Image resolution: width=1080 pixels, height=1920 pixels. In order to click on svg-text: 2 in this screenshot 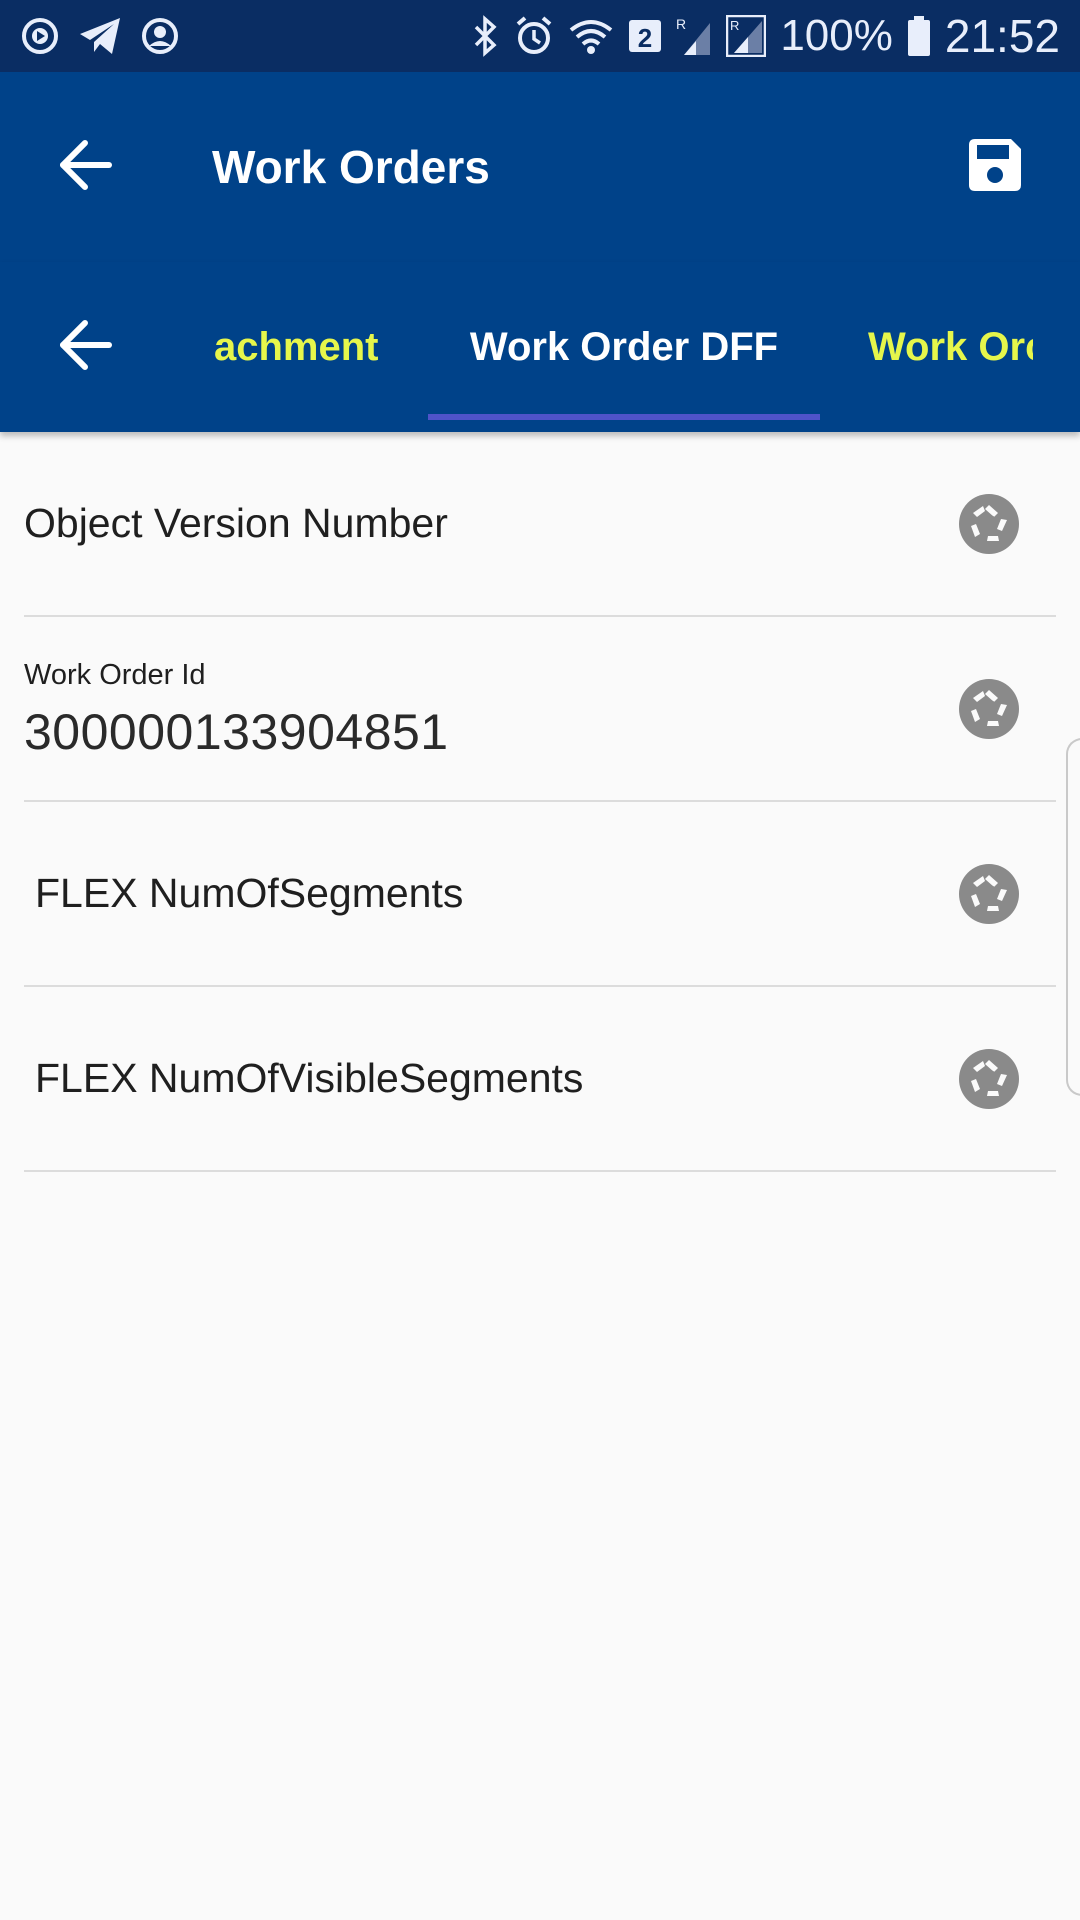, I will do `click(645, 38)`.